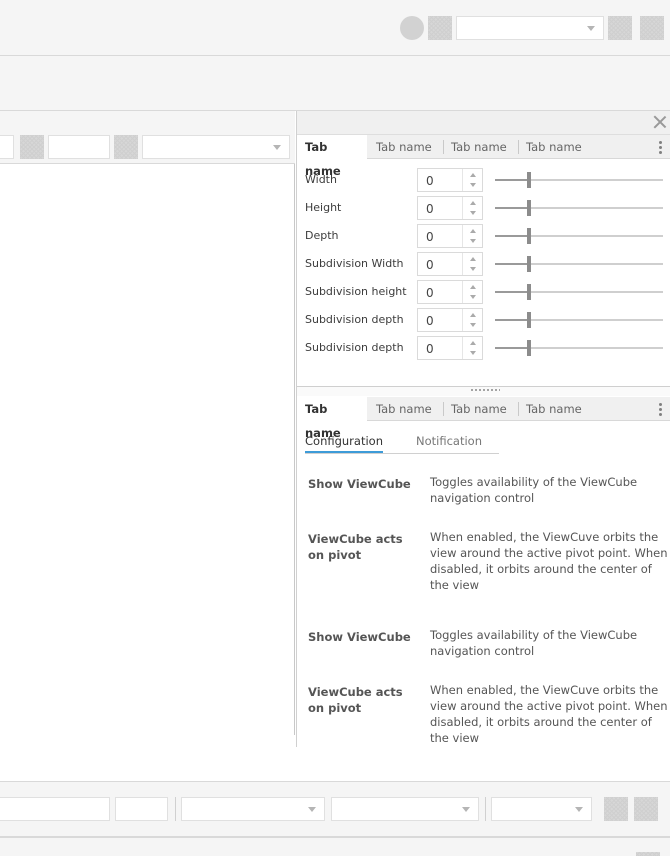 This screenshot has width=670, height=856. What do you see at coordinates (344, 441) in the screenshot?
I see `subtab-configuration: Configuration` at bounding box center [344, 441].